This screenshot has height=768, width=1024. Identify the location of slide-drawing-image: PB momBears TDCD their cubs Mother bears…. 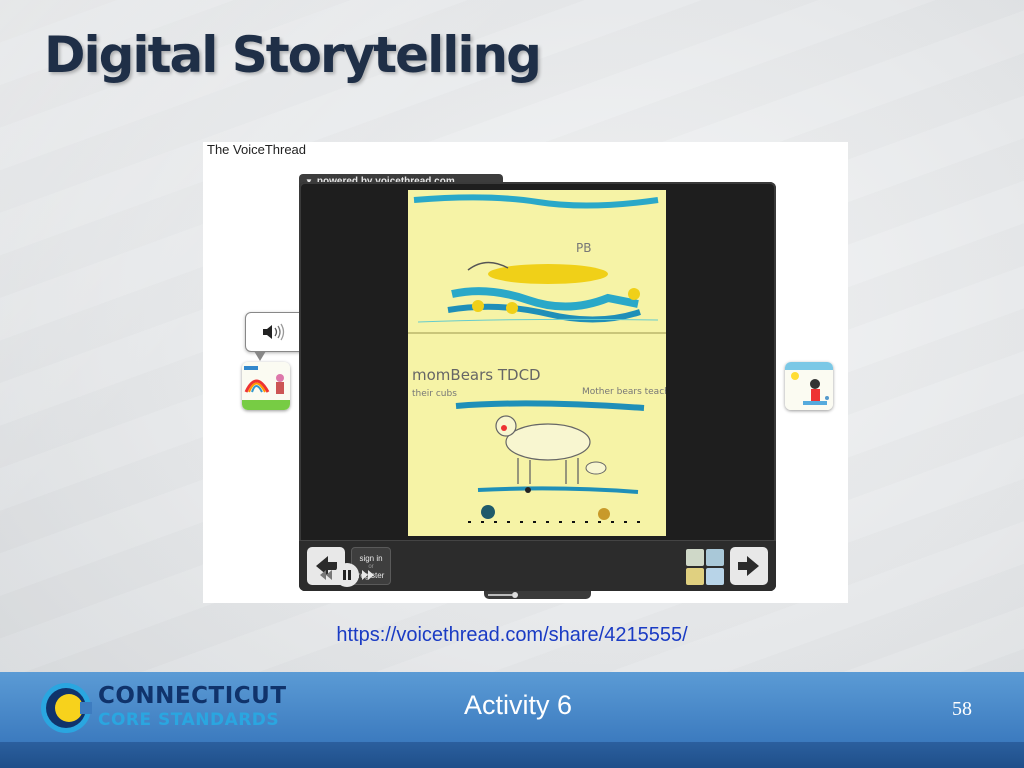
(537, 363).